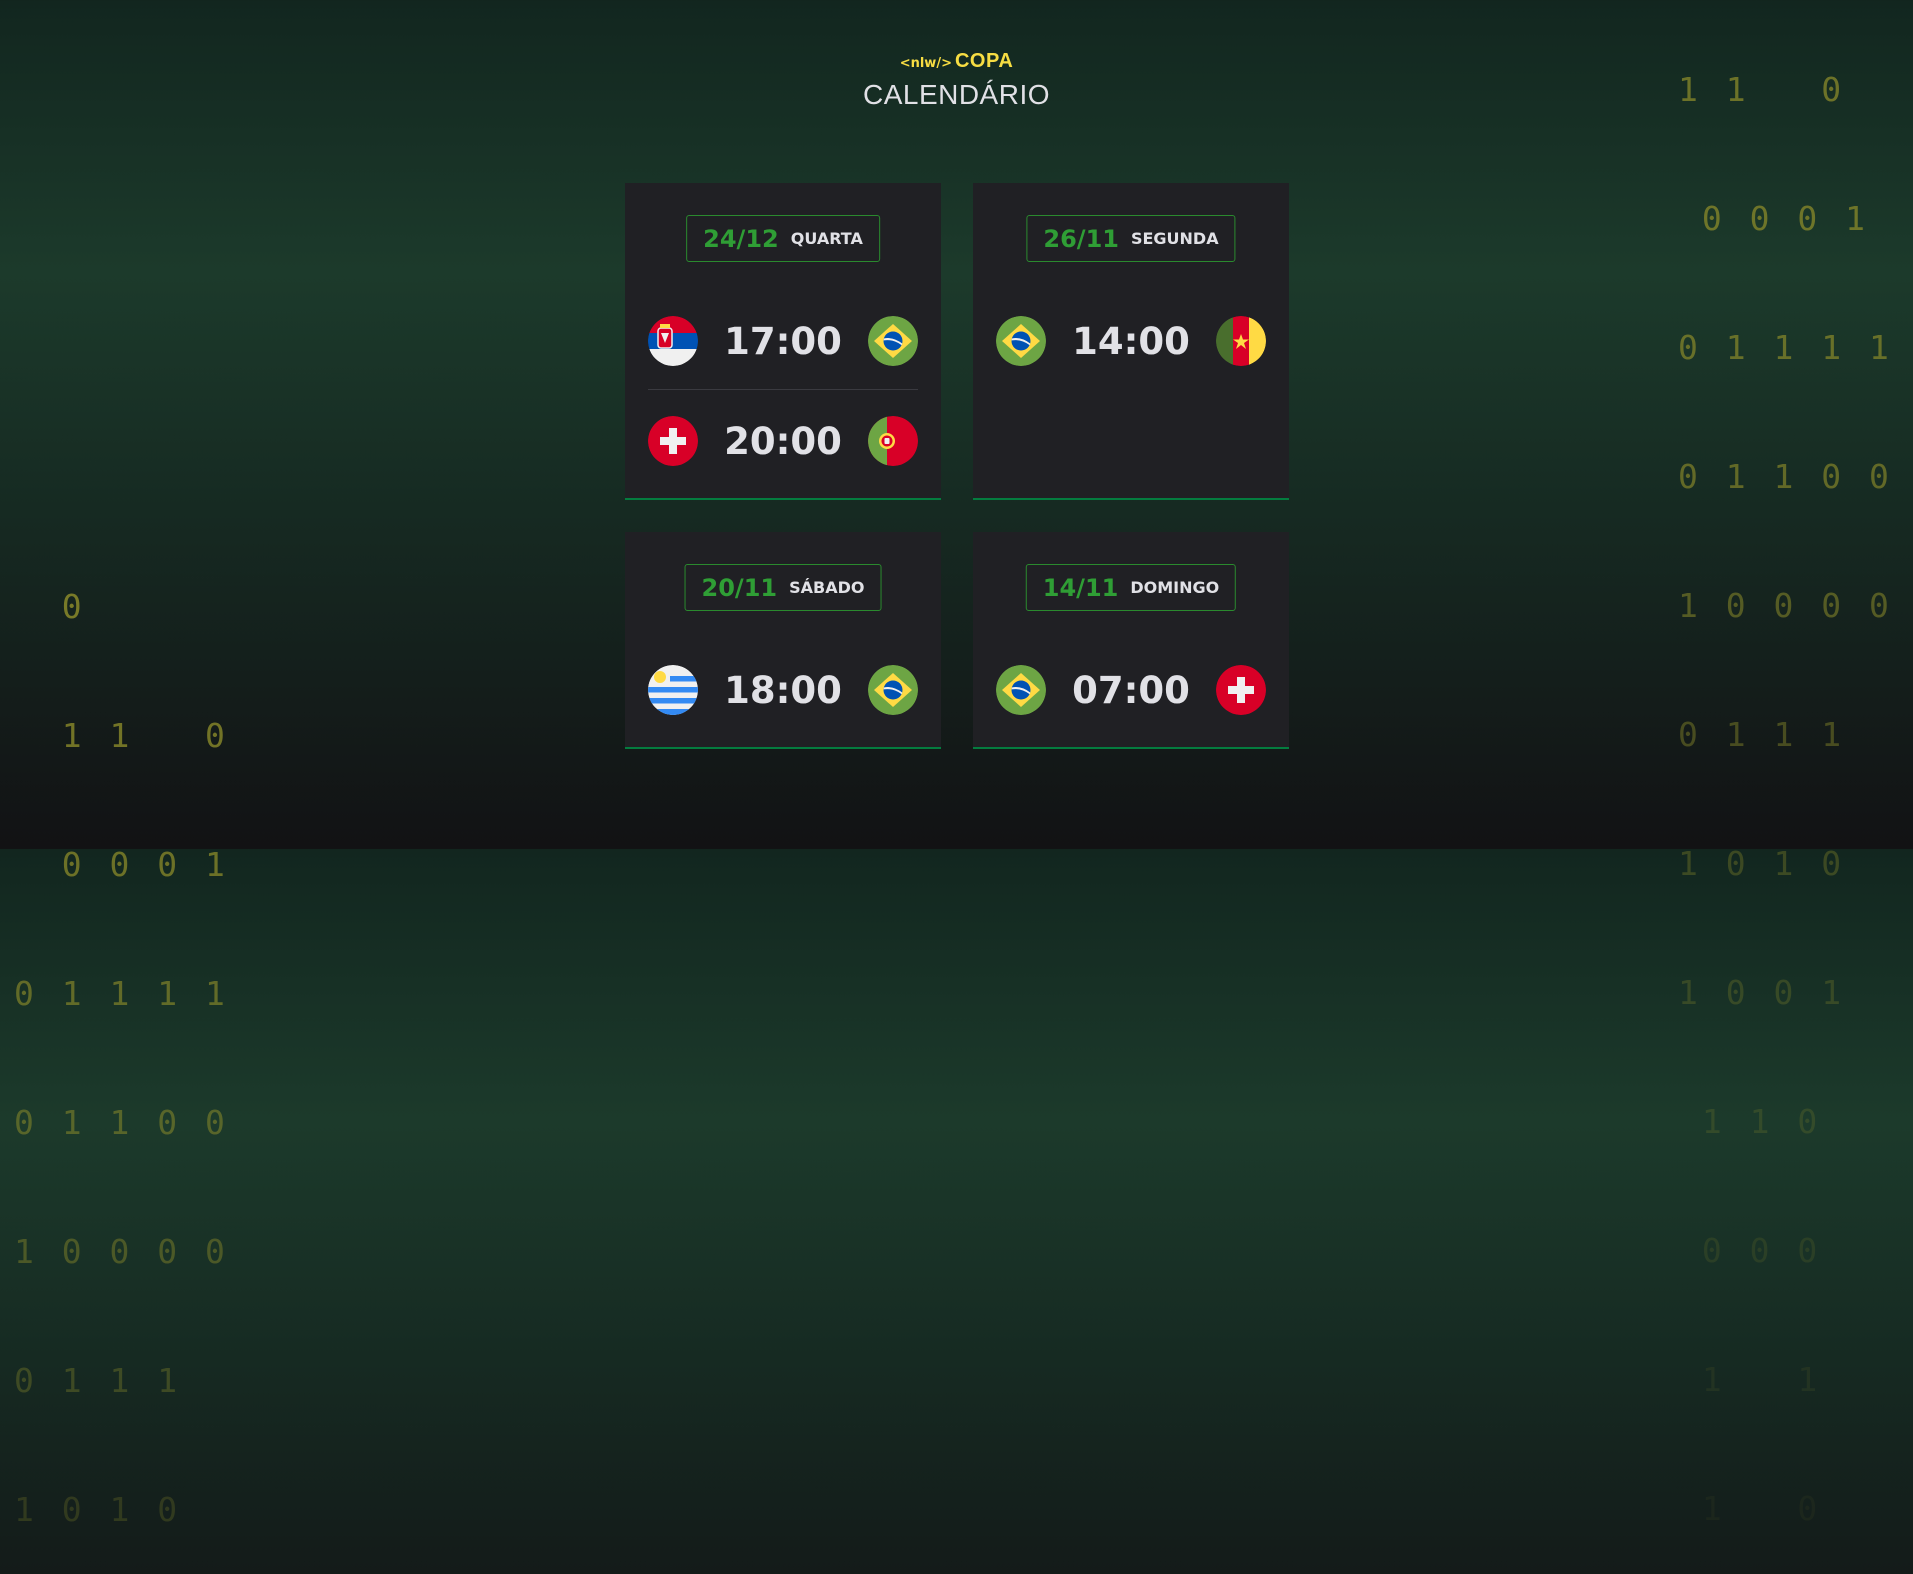 This screenshot has width=1913, height=1574. What do you see at coordinates (1750, 1508) in the screenshot?
I see `binary-row: 1 0` at bounding box center [1750, 1508].